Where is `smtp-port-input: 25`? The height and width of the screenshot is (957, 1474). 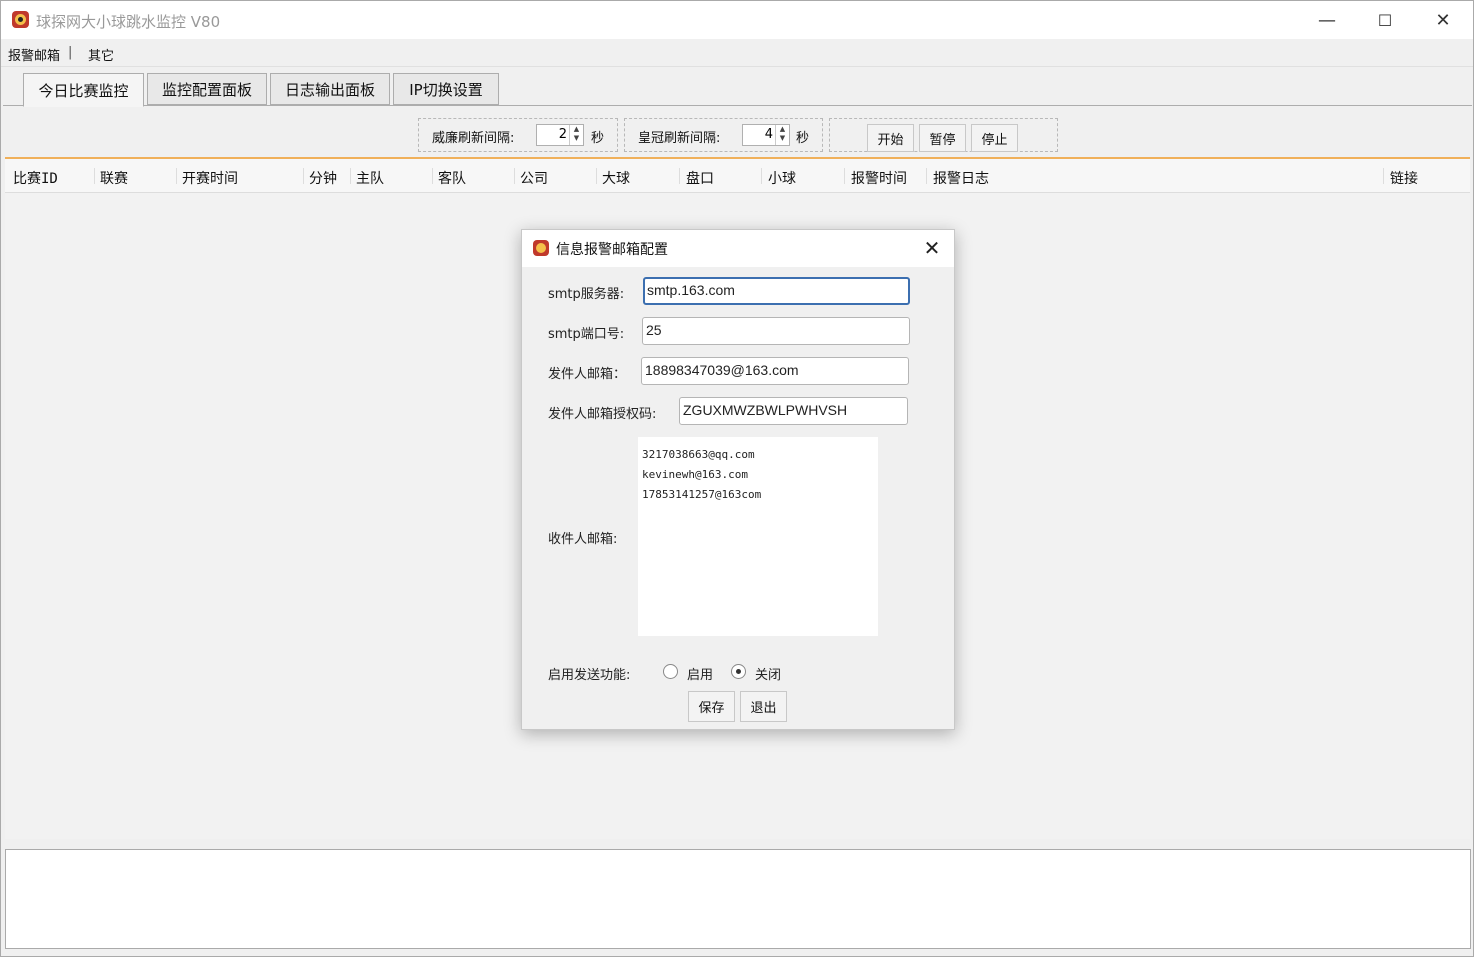
smtp-port-input: 25 is located at coordinates (776, 331).